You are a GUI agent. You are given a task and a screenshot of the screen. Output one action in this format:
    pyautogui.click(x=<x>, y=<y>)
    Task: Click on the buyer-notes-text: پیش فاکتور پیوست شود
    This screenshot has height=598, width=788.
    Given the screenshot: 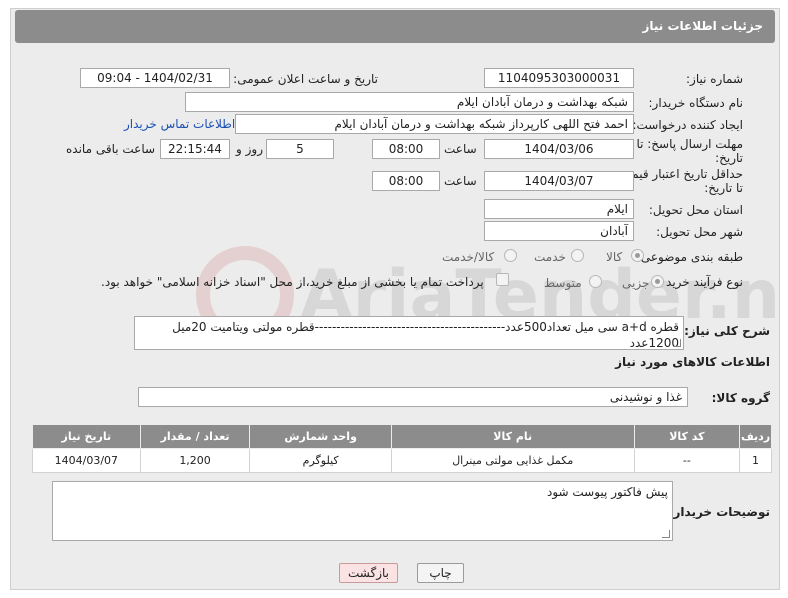 What is the action you would take?
    pyautogui.click(x=607, y=492)
    